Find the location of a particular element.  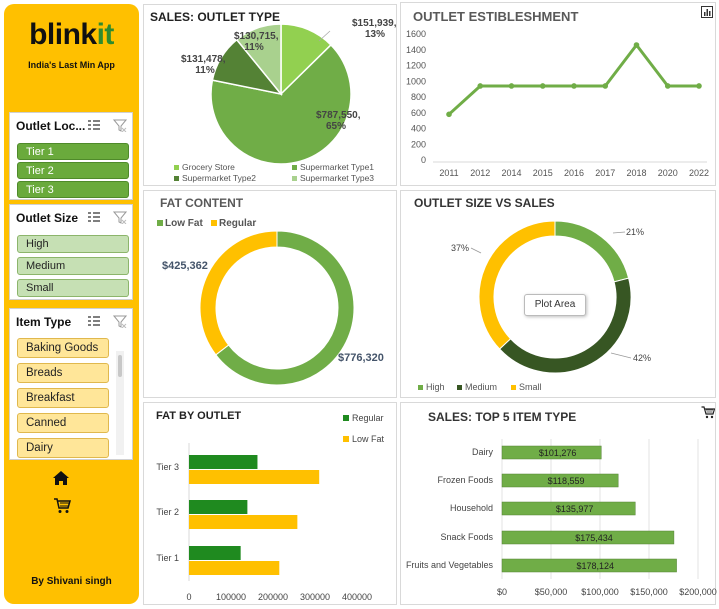

slicer-item-high: High is located at coordinates (73, 244).